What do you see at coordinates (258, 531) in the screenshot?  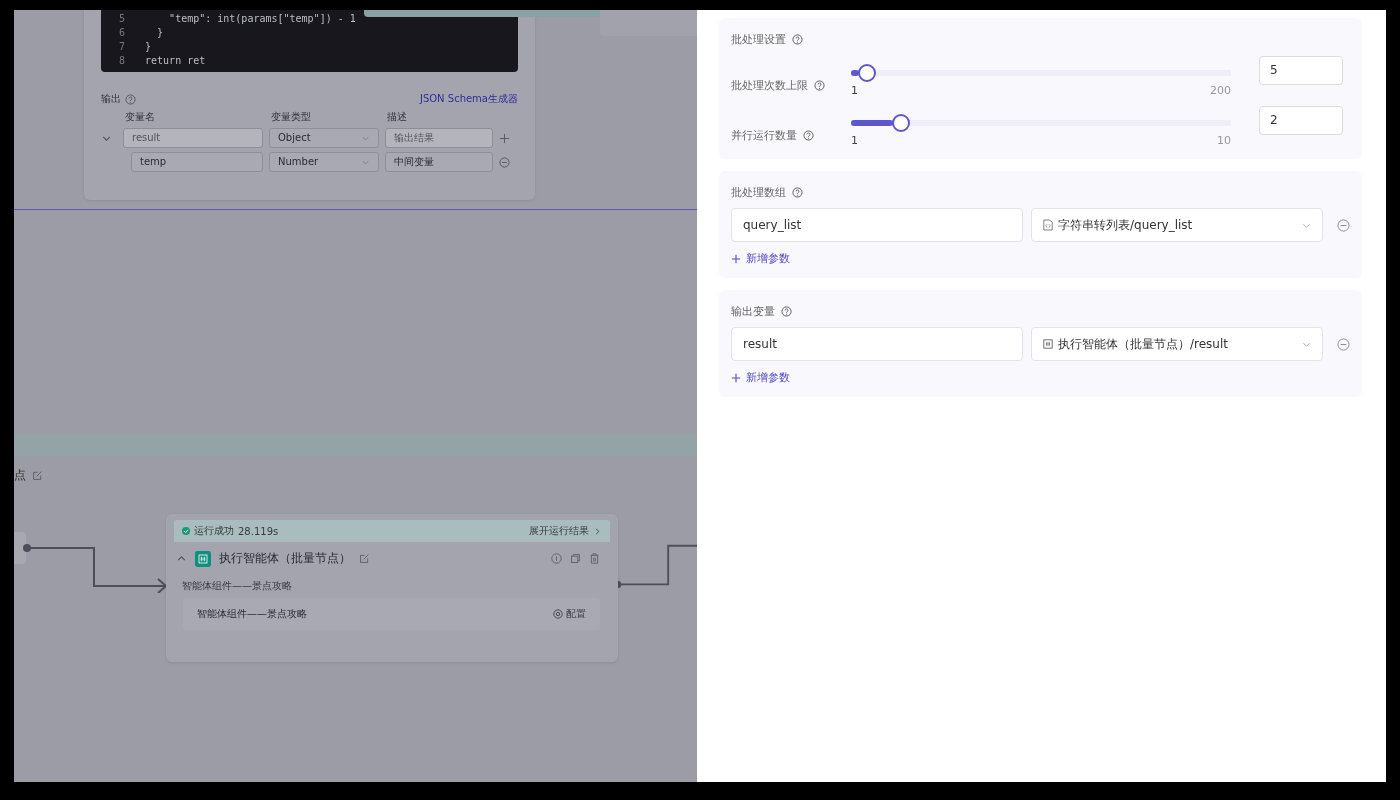 I see `run-time: 28.119s` at bounding box center [258, 531].